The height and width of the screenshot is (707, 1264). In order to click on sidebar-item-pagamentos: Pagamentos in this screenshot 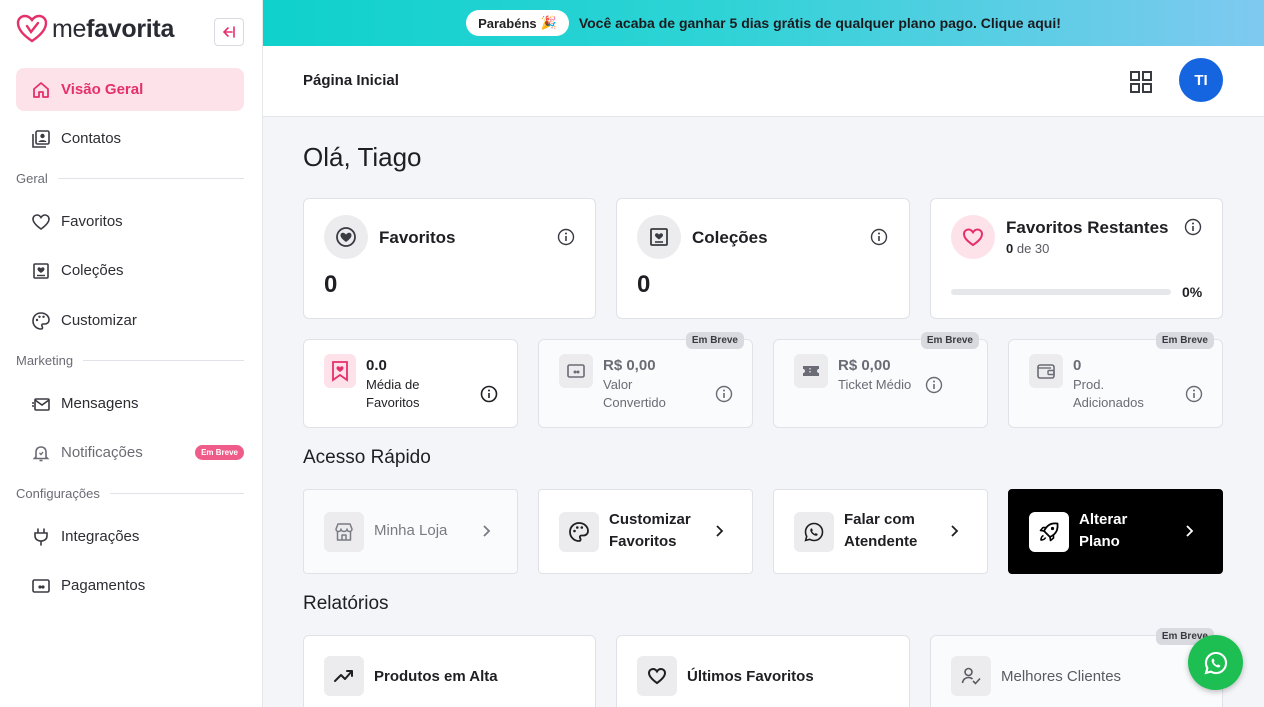, I will do `click(130, 585)`.